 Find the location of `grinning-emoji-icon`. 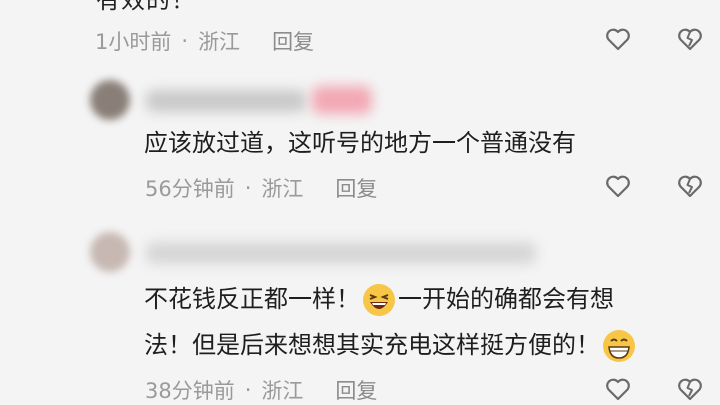

grinning-emoji-icon is located at coordinates (619, 346).